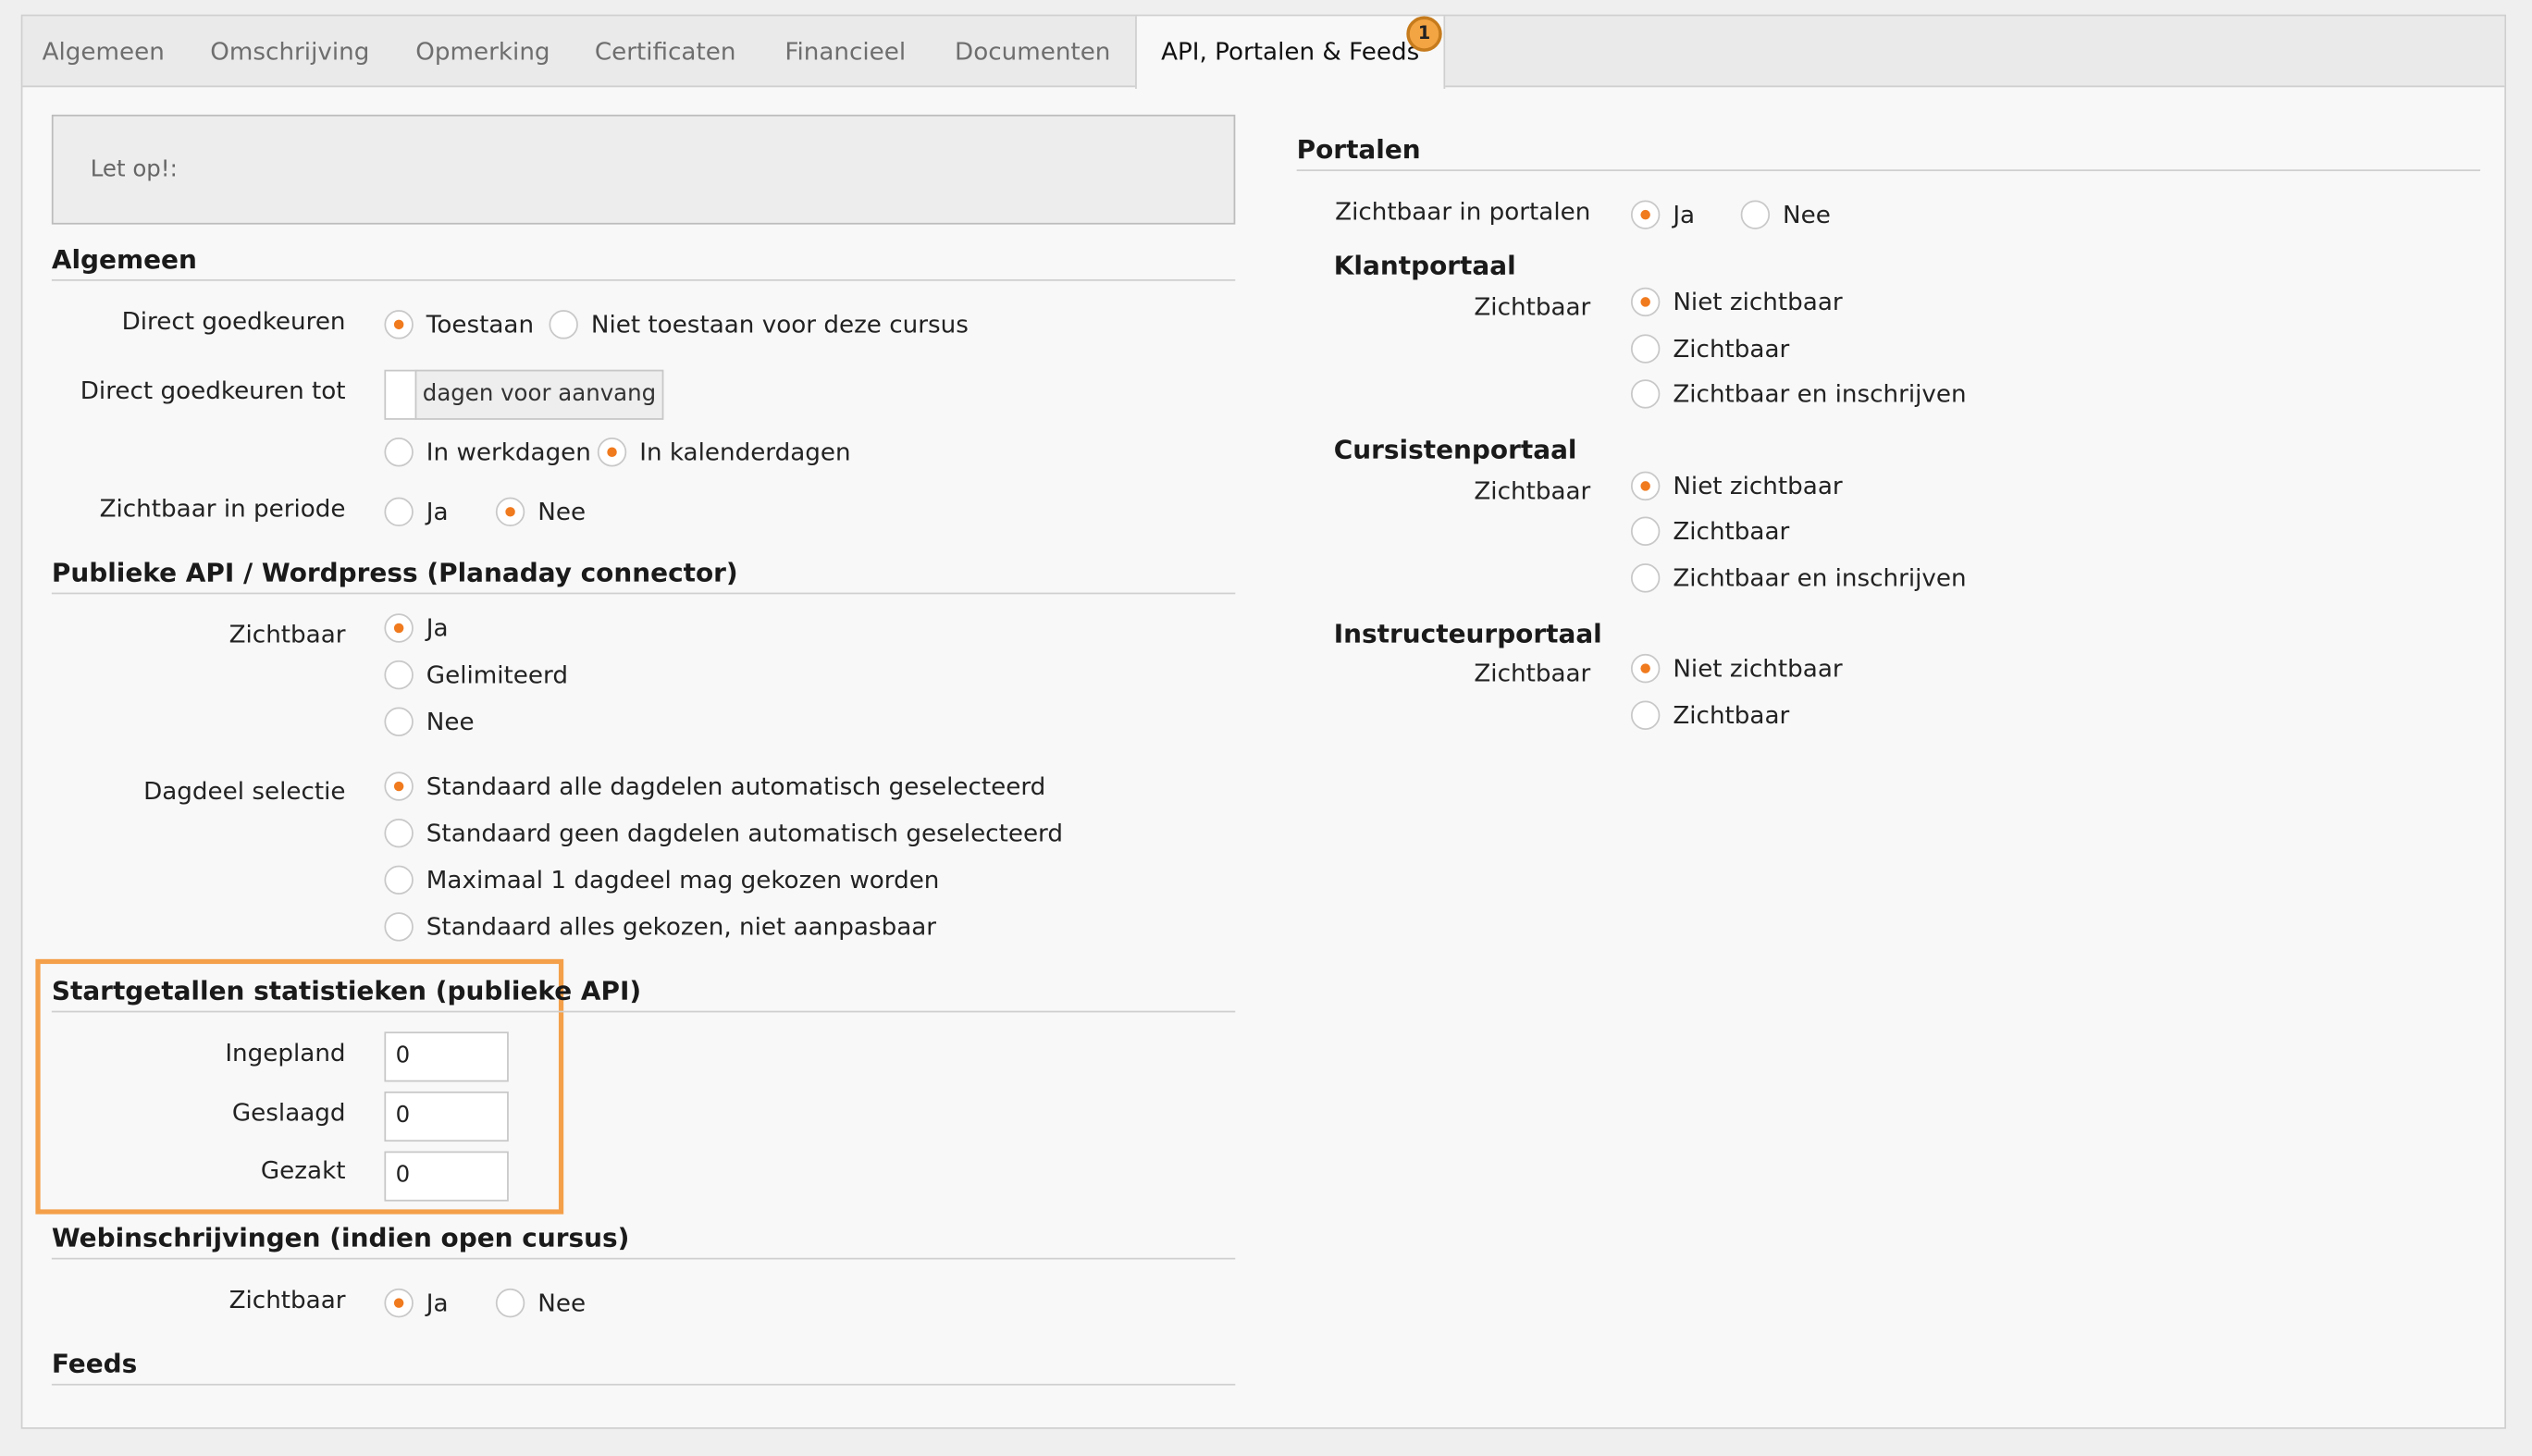 This screenshot has height=1456, width=2532. Describe the element at coordinates (1709, 349) in the screenshot. I see `radio-klant-zichtbaar: Zichtbaar` at that location.